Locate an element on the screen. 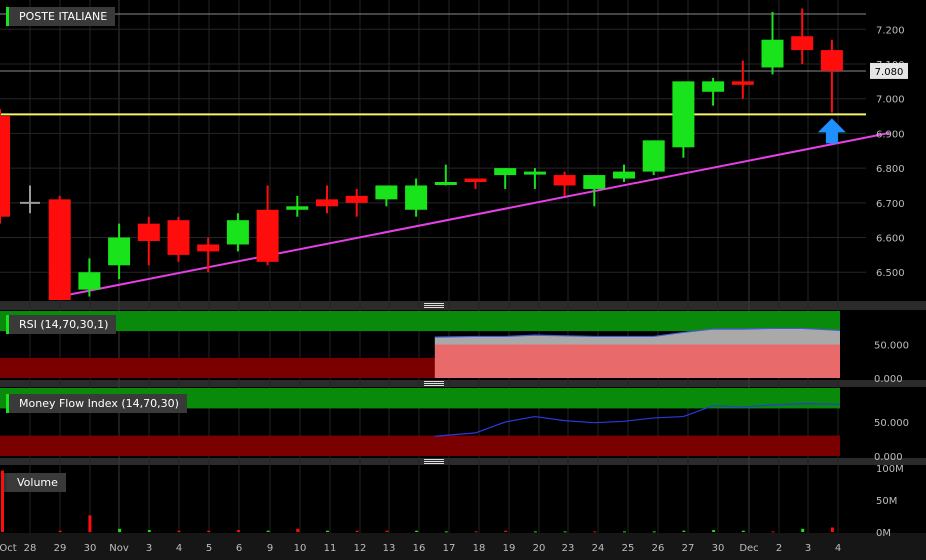 The height and width of the screenshot is (560, 926). x-tick-label: 12 is located at coordinates (360, 548).